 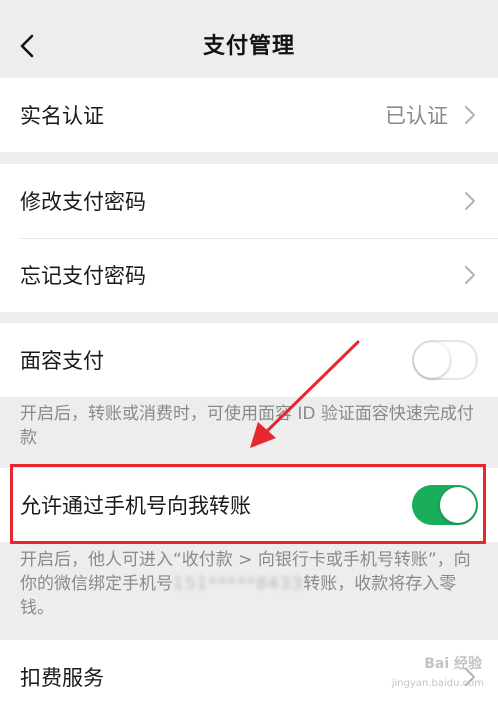 I want to click on face-pay-toggle, so click(x=445, y=360).